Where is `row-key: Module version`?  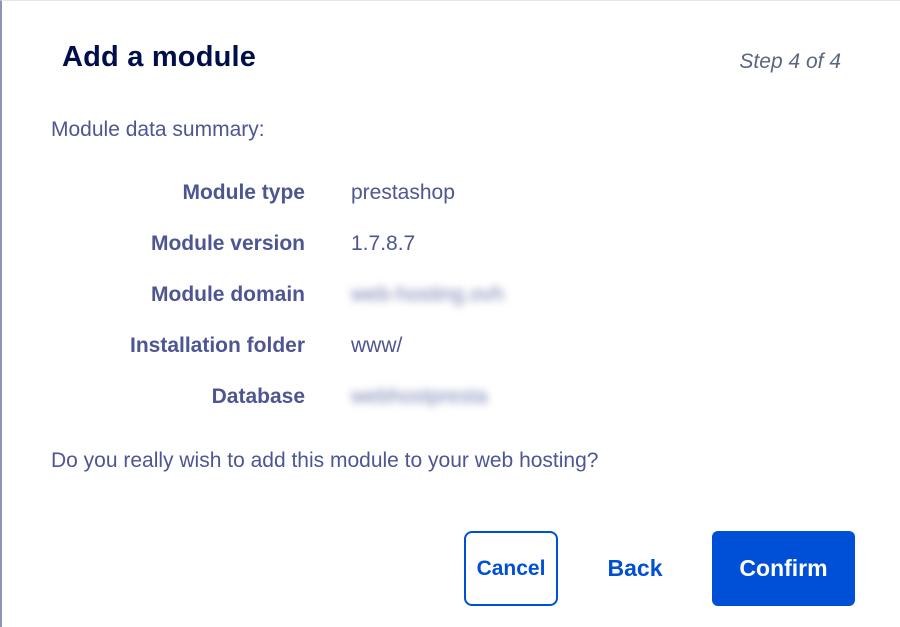
row-key: Module version is located at coordinates (227, 243).